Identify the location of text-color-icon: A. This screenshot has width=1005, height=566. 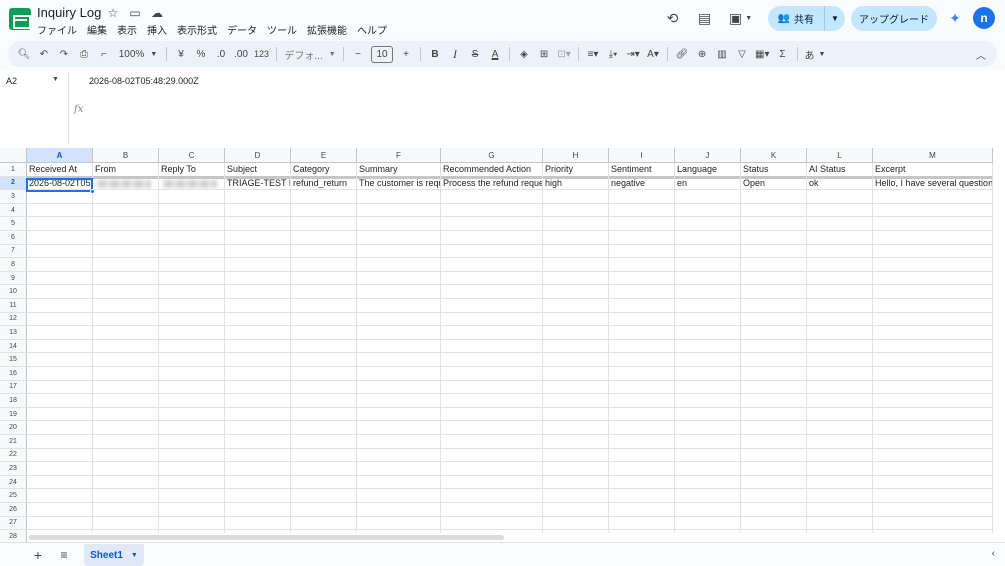
(495, 54).